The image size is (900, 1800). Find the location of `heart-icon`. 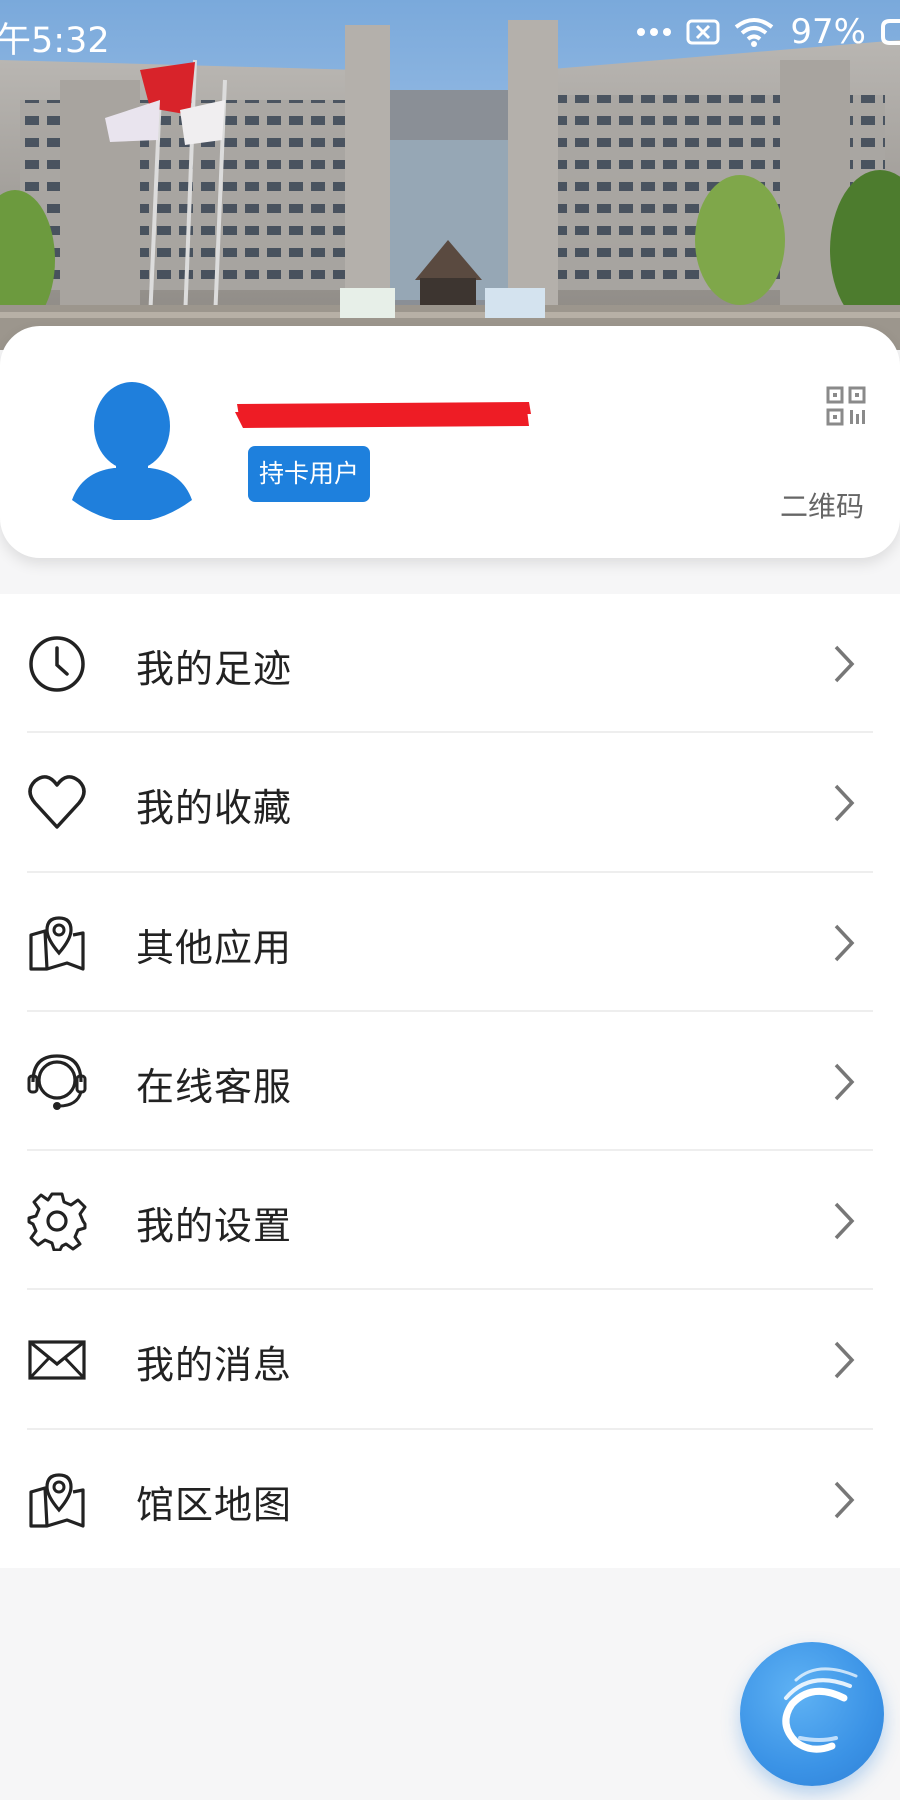

heart-icon is located at coordinates (57, 803).